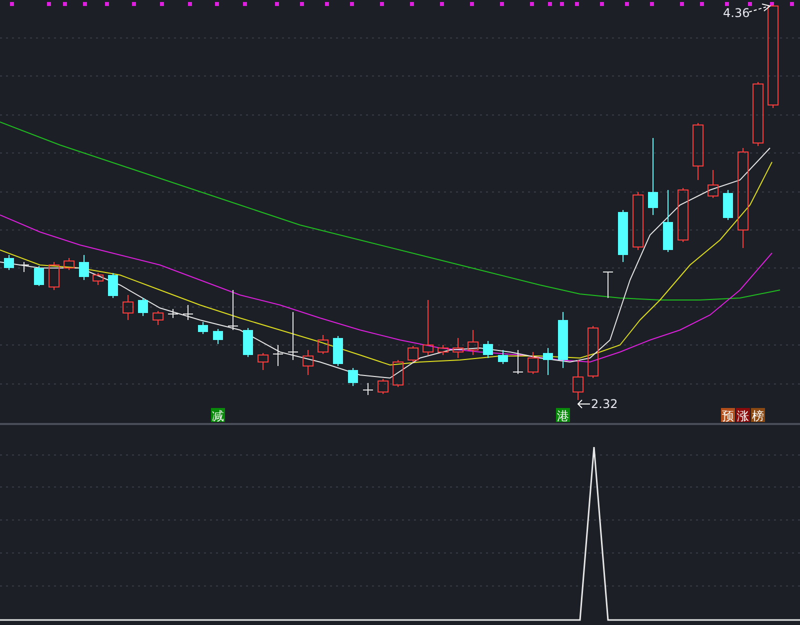  I want to click on low-price-label: 2.32, so click(604, 404).